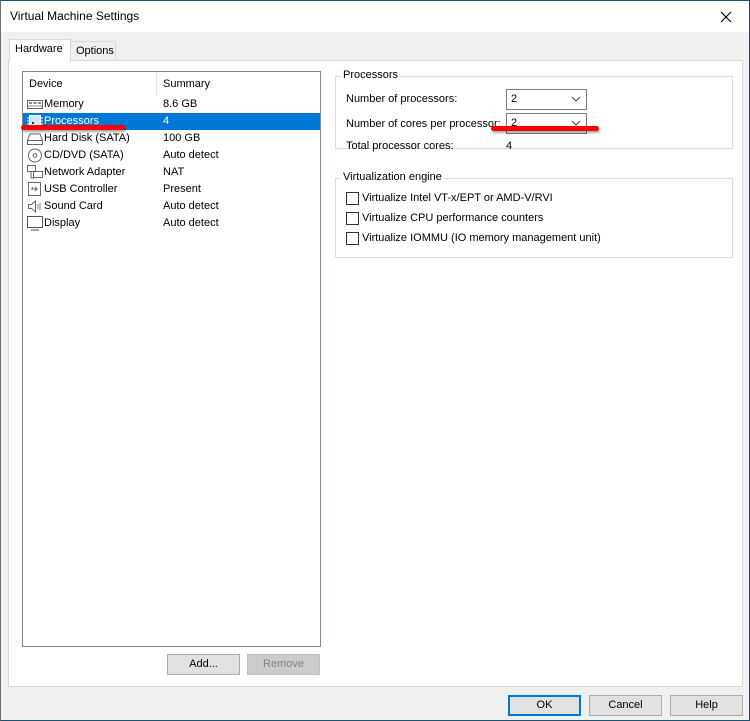  Describe the element at coordinates (34, 189) in the screenshot. I see `usb-icon` at that location.